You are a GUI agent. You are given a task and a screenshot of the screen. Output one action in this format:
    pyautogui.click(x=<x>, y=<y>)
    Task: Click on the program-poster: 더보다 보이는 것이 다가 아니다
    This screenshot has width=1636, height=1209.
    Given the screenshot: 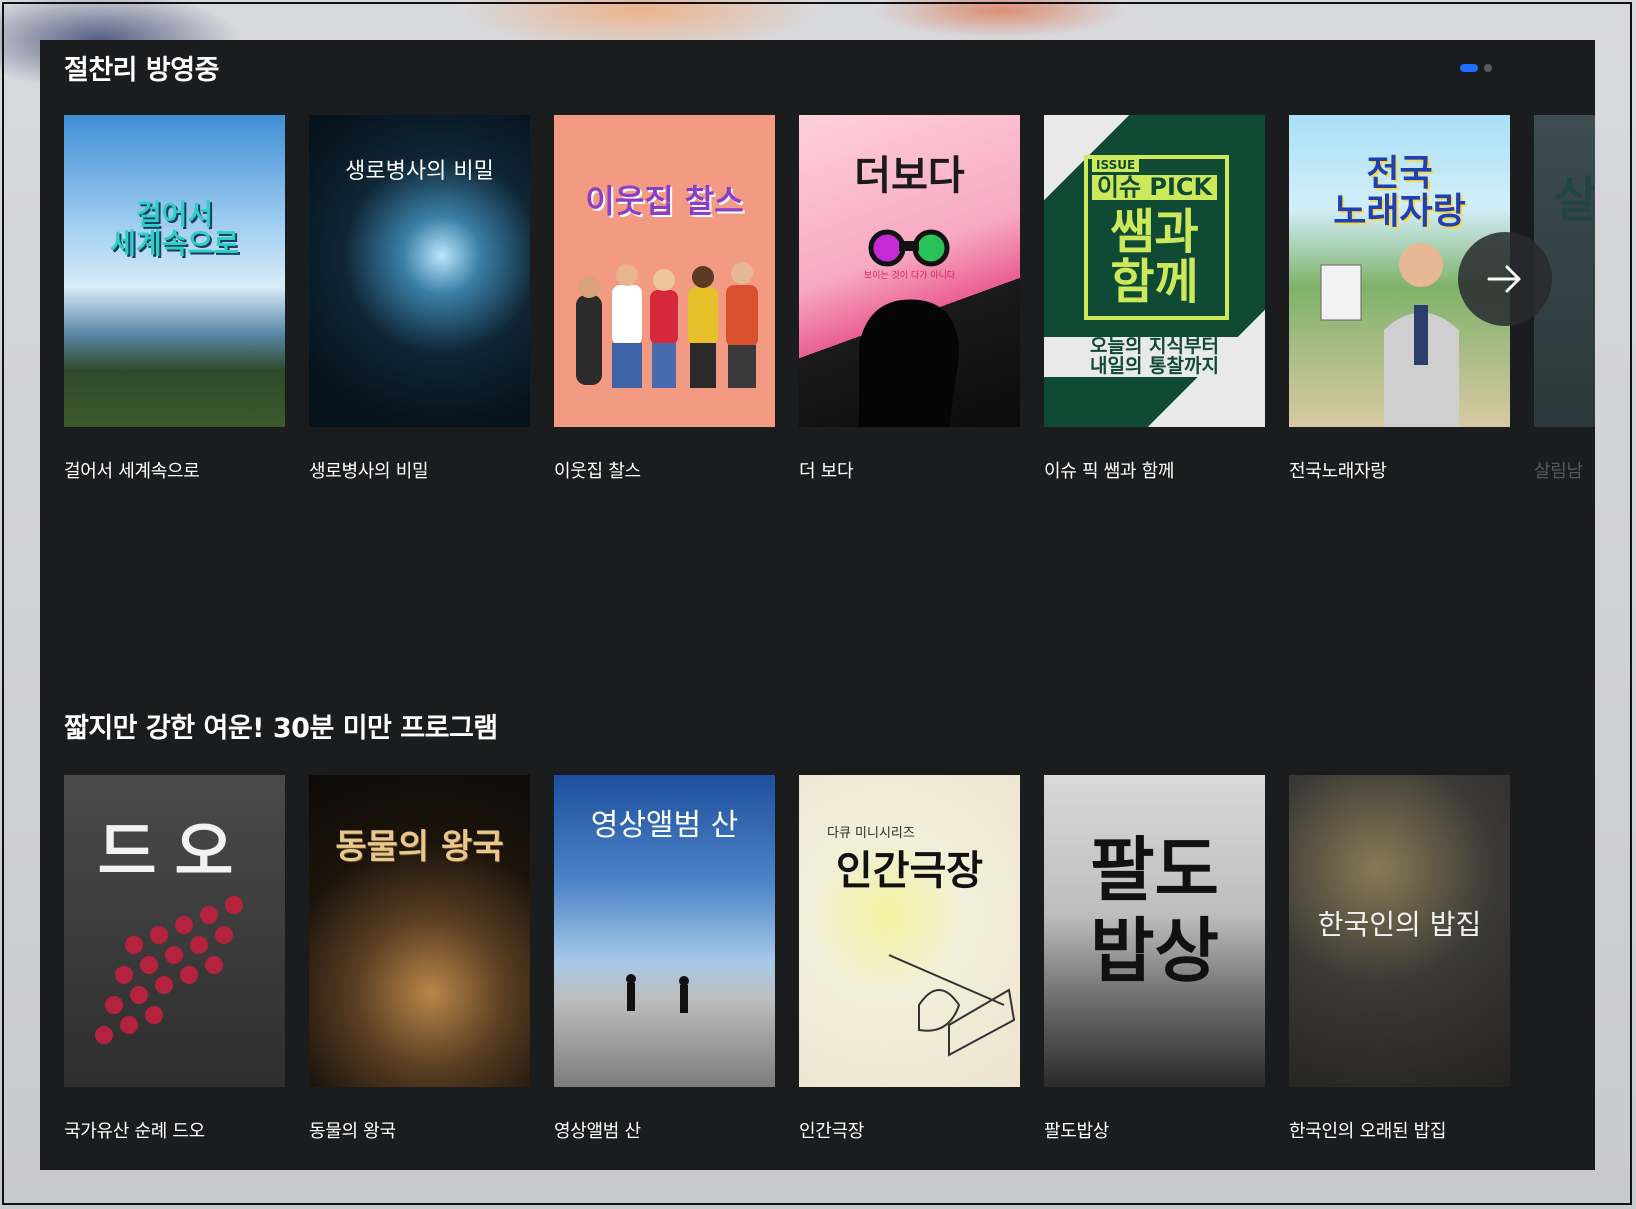 What is the action you would take?
    pyautogui.click(x=909, y=271)
    